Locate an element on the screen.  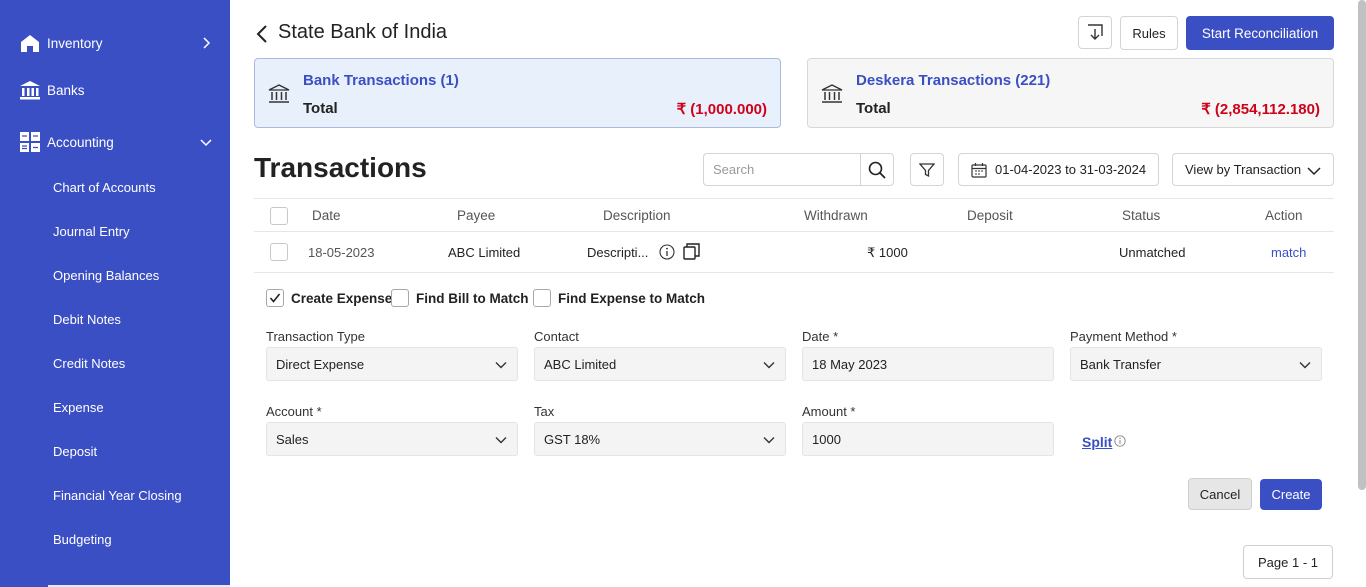
sidebar-subitem-financial-year-closing: Financial Year Closing is located at coordinates (115, 495).